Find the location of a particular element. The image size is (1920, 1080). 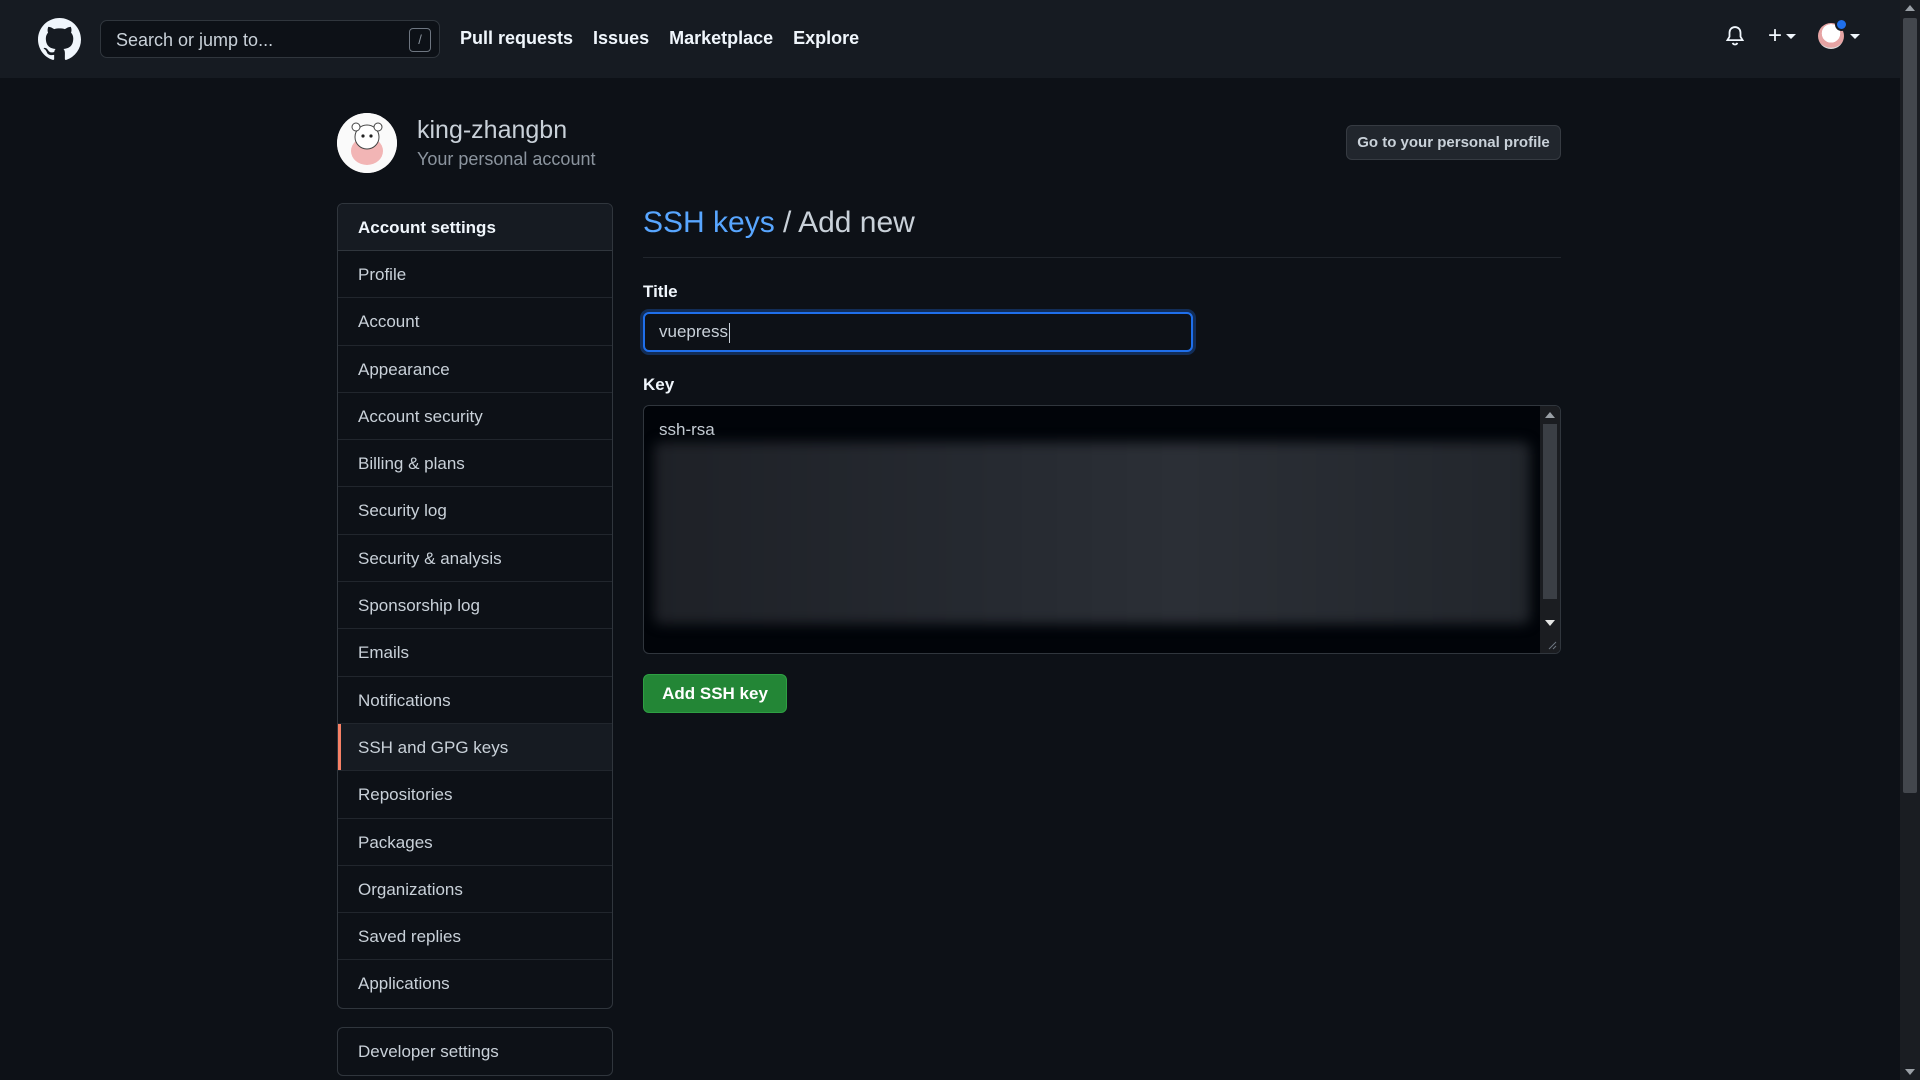

sidebar-item-saved-replies: Saved replies is located at coordinates (475, 937).